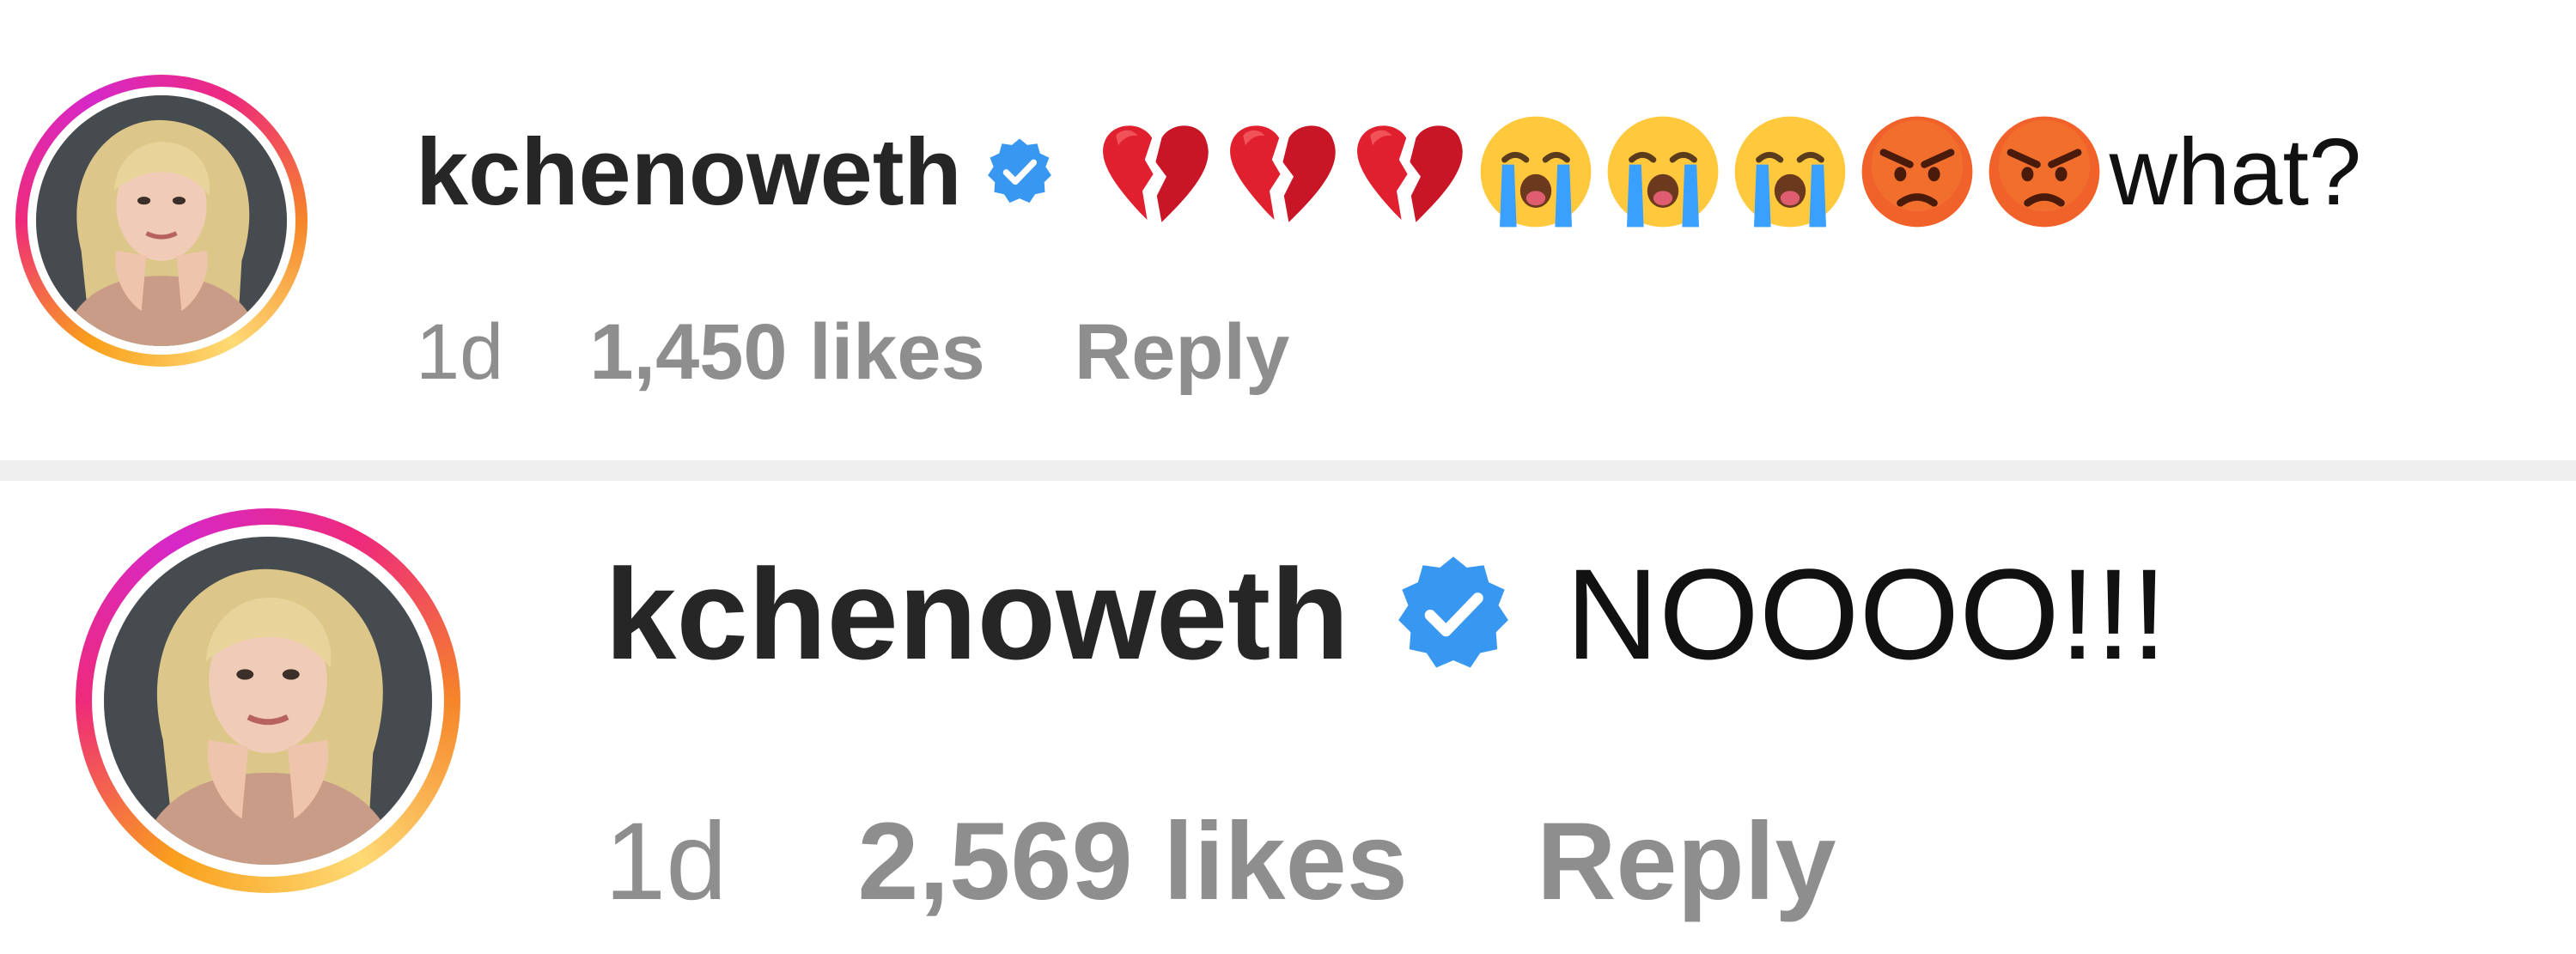  I want to click on comment-text: what?, so click(2235, 171).